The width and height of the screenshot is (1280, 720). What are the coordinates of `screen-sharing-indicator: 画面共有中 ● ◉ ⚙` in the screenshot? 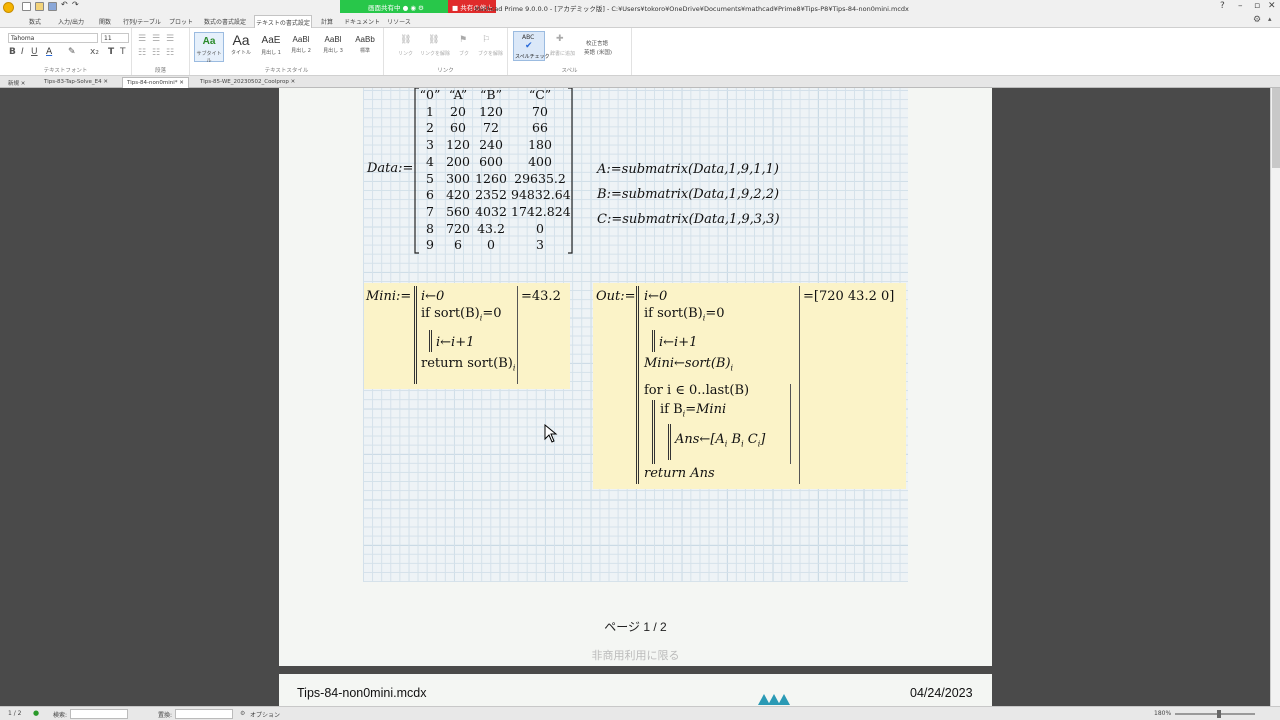 It's located at (394, 6).